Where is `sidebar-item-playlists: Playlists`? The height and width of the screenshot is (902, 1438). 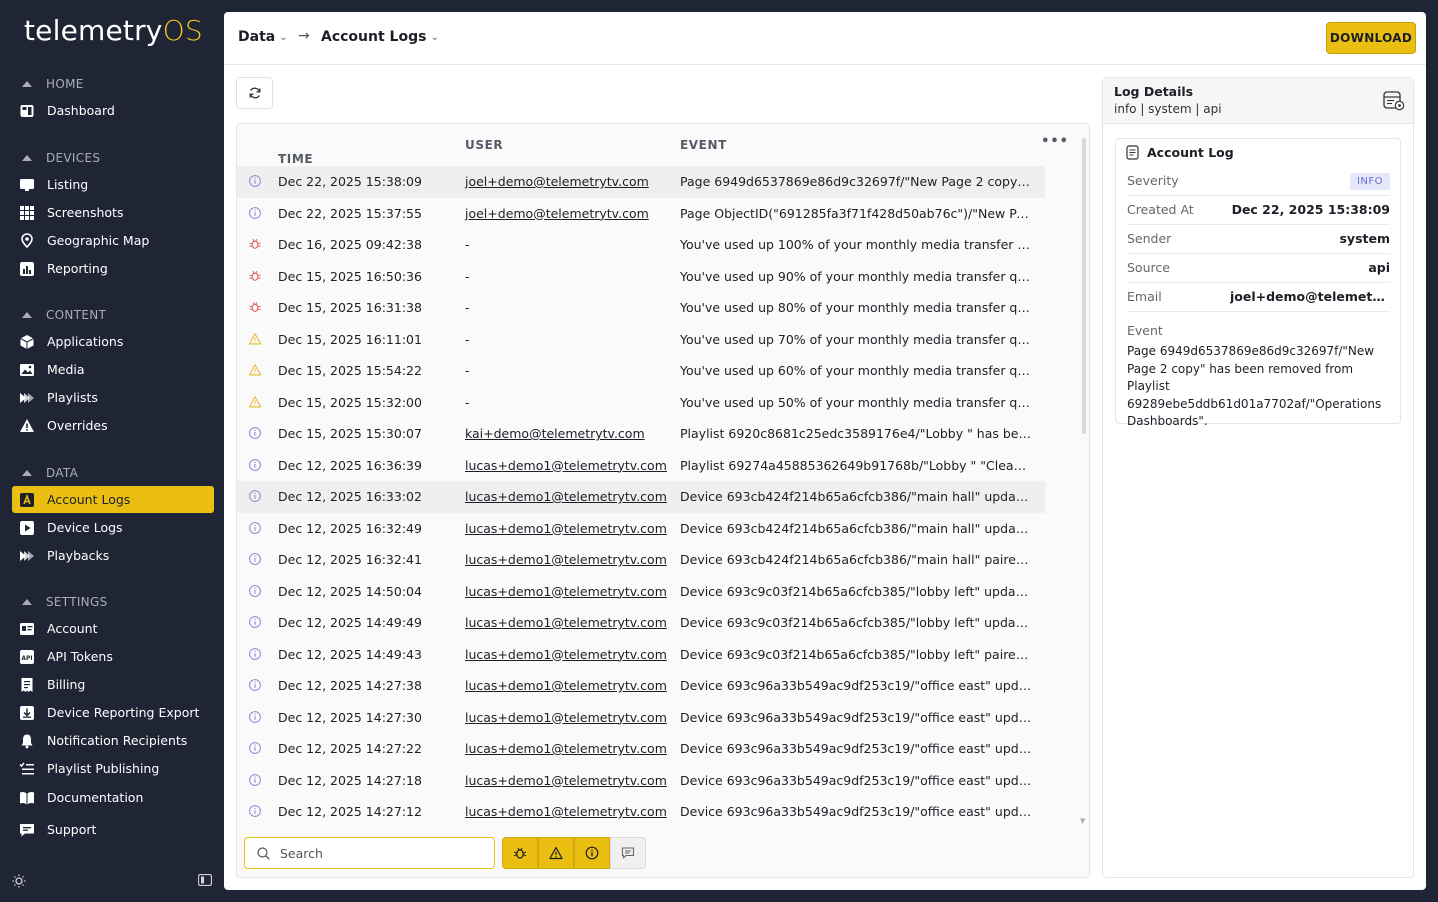
sidebar-item-playlists: Playlists is located at coordinates (113, 397).